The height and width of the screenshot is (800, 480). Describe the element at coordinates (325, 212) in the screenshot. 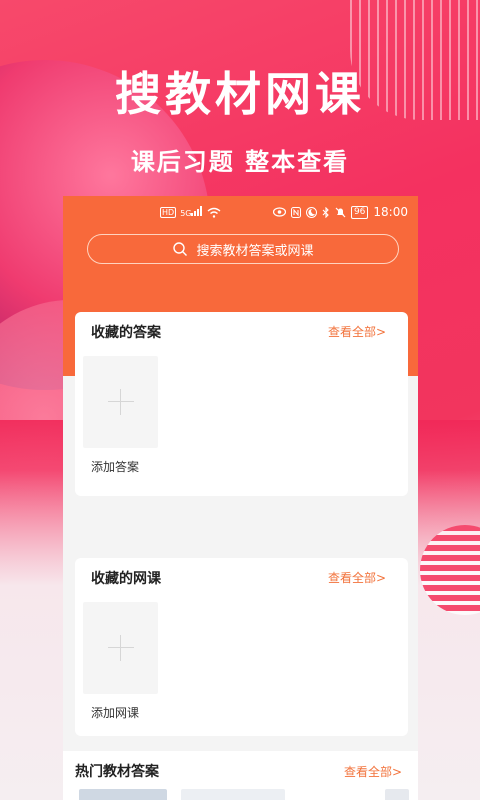

I see `bluetooth-icon` at that location.